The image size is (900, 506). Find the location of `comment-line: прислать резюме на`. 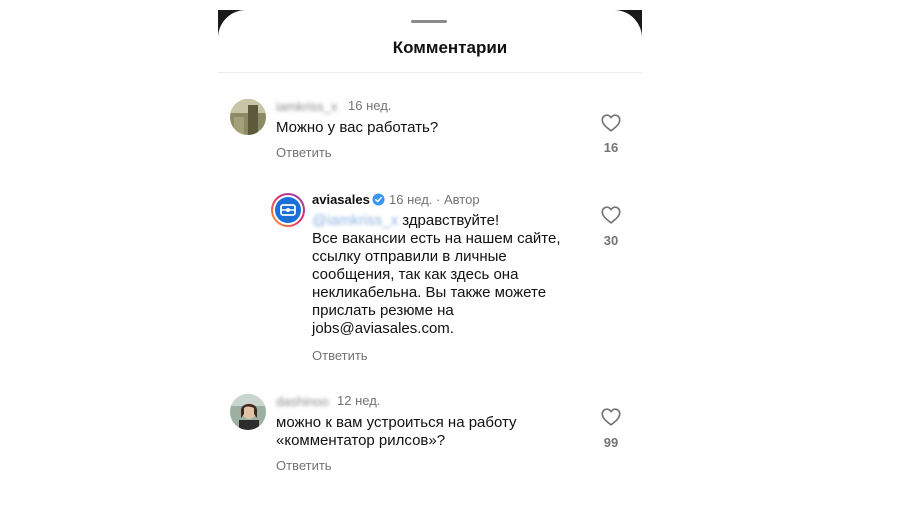

comment-line: прислать резюме на is located at coordinates (383, 310).